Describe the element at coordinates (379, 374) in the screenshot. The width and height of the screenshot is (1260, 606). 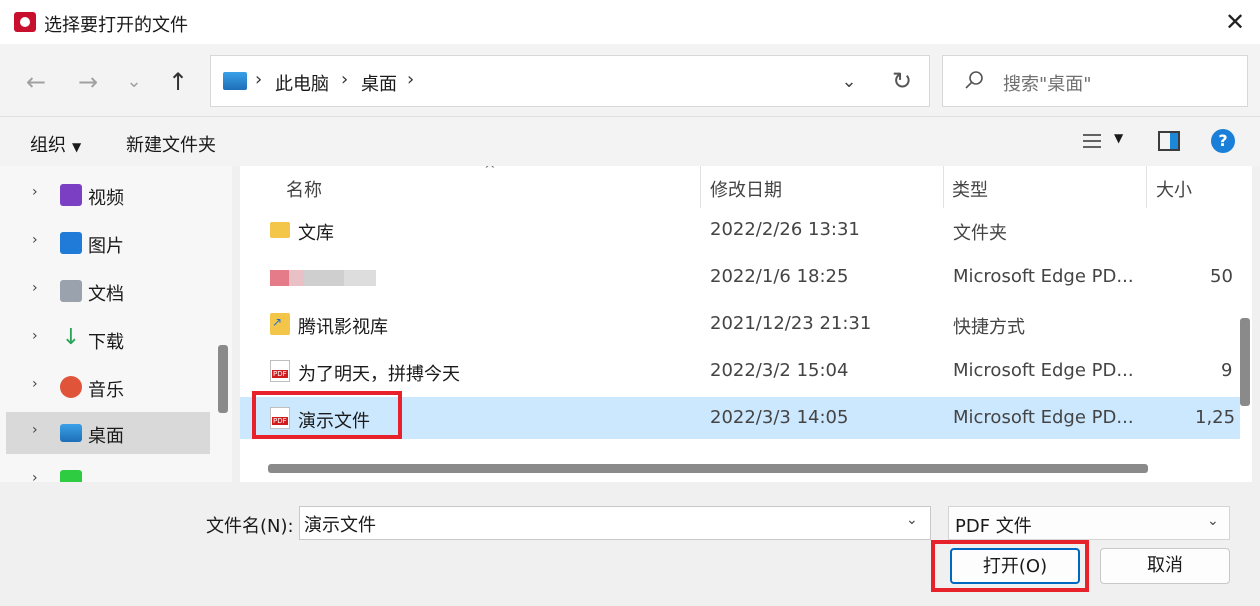
I see `file-name: 为了明天，拼搏今天` at that location.